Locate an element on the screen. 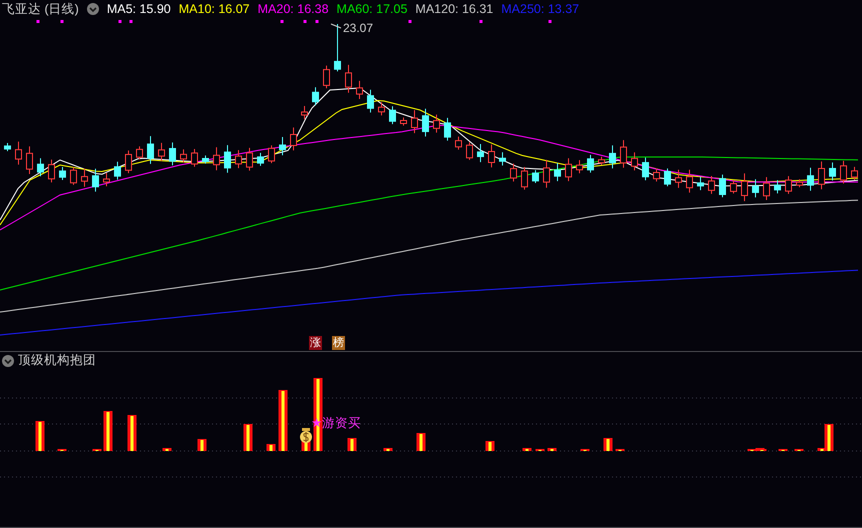 The width and height of the screenshot is (862, 528). indicator-title: 顶级机构抱团 is located at coordinates (57, 360).